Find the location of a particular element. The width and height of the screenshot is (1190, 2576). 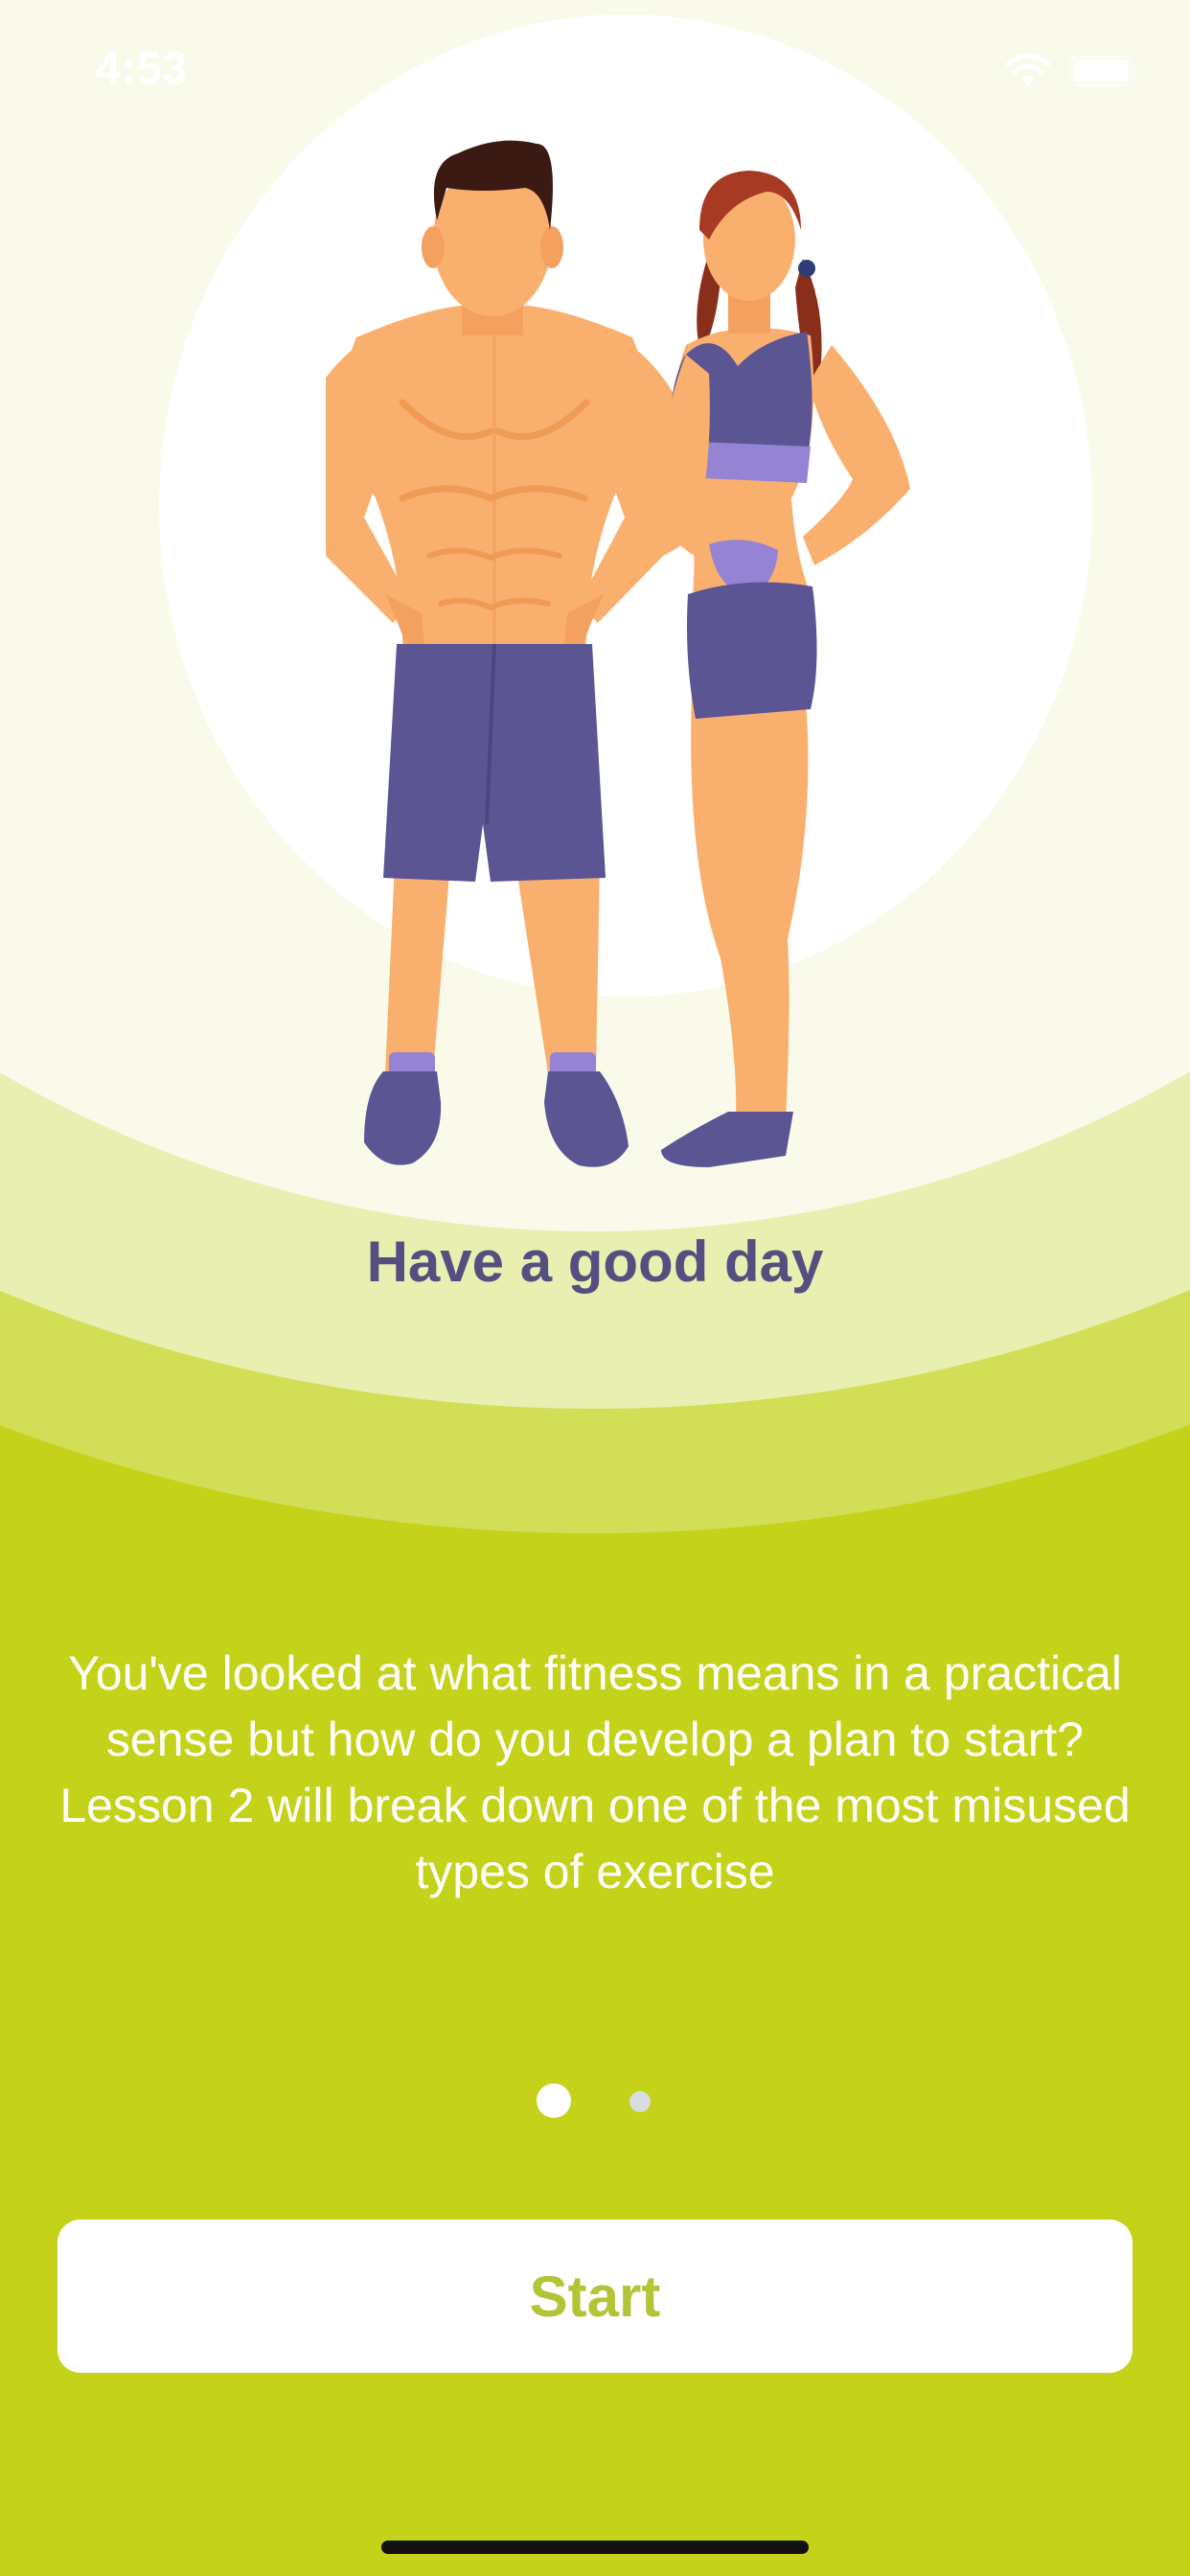

page-indicator is located at coordinates (595, 2101).